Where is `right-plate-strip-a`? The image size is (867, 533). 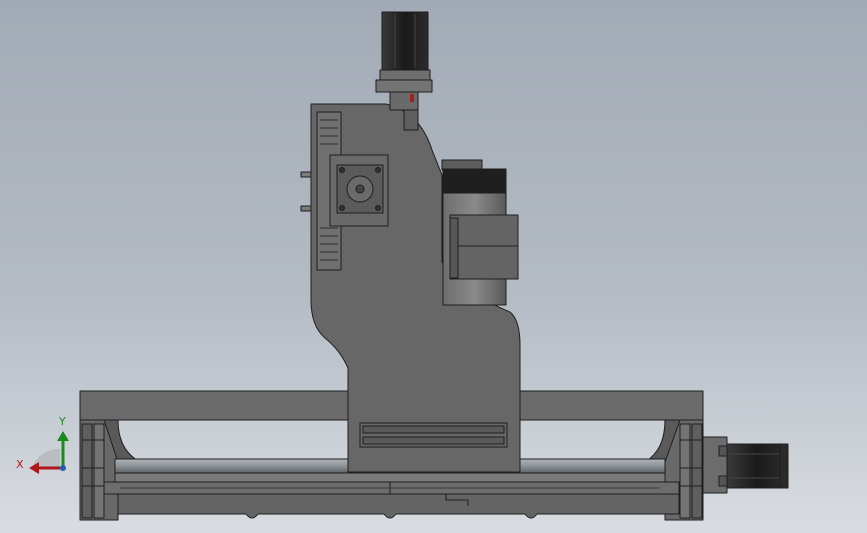
right-plate-strip-a is located at coordinates (685, 471).